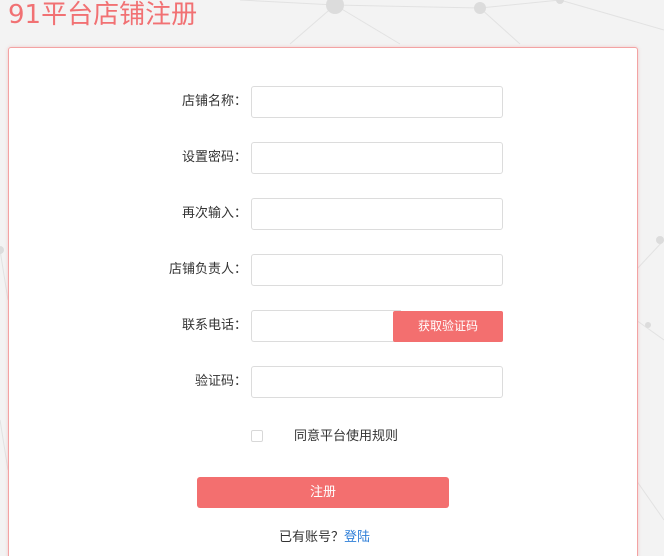 This screenshot has height=556, width=664. I want to click on form-row-phone: 联系电话： 获取验证码, so click(323, 326).